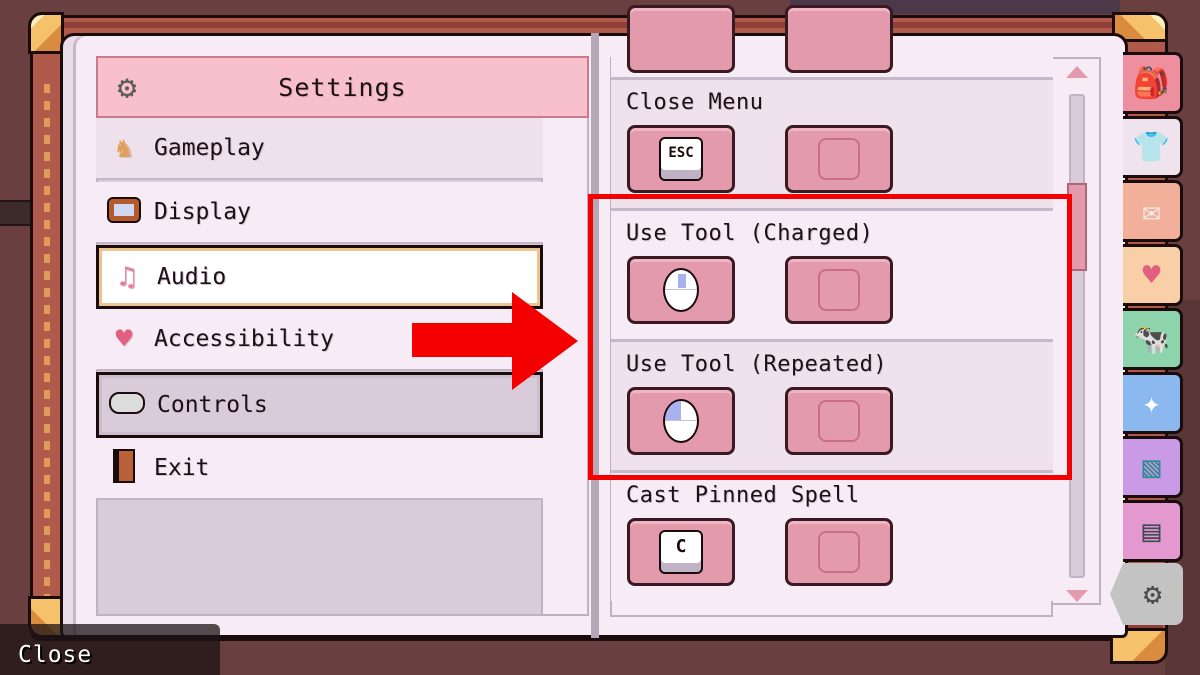 The image size is (1200, 675). What do you see at coordinates (124, 147) in the screenshot?
I see `chess-knight-icon: ♞` at bounding box center [124, 147].